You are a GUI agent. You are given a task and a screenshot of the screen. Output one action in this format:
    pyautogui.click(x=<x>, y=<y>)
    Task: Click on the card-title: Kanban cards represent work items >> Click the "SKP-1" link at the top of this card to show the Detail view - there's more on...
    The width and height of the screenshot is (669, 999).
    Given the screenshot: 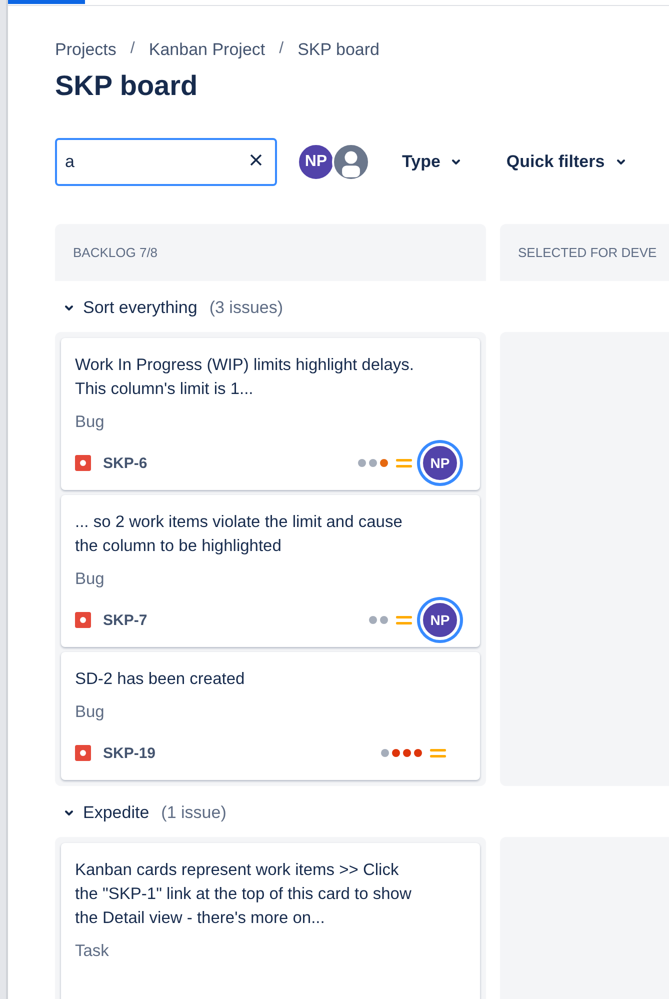 What is the action you would take?
    pyautogui.click(x=243, y=894)
    